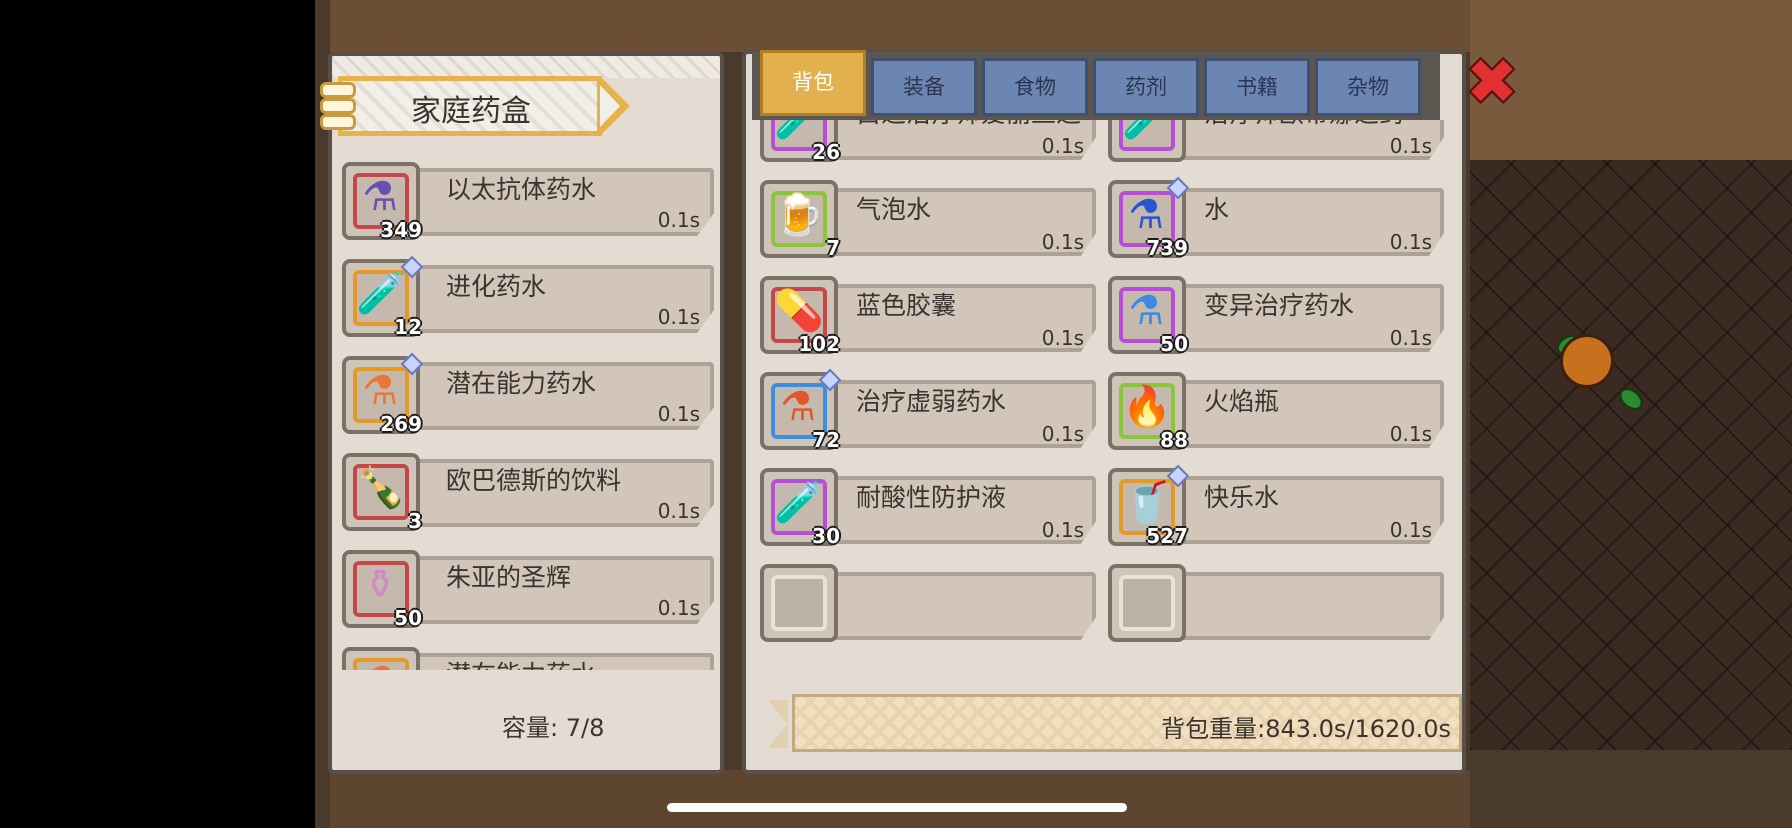 This screenshot has height=828, width=1792. Describe the element at coordinates (1147, 132) in the screenshot. I see `red-vial-icon: 🧪` at that location.